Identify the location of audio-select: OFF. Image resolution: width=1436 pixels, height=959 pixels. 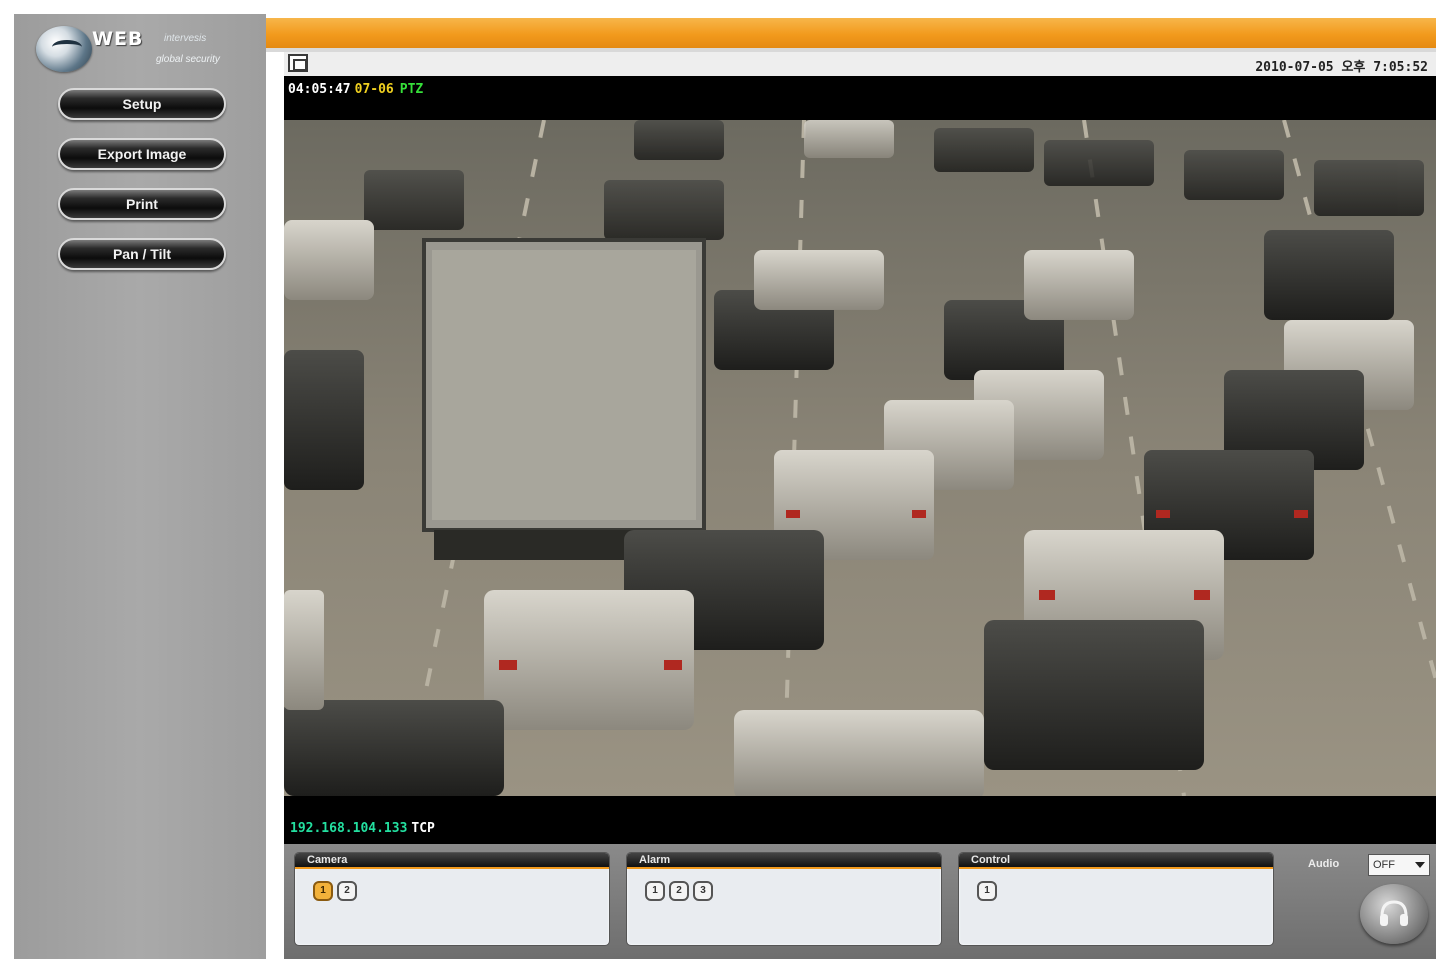
(1399, 865).